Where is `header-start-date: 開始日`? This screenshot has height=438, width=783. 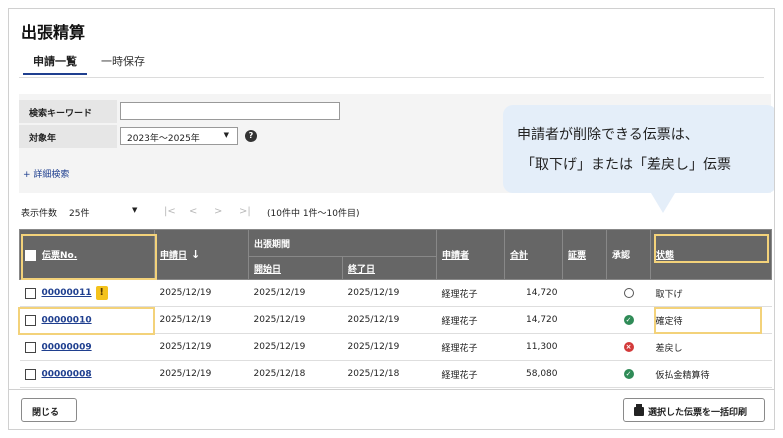
header-start-date: 開始日 is located at coordinates (295, 268).